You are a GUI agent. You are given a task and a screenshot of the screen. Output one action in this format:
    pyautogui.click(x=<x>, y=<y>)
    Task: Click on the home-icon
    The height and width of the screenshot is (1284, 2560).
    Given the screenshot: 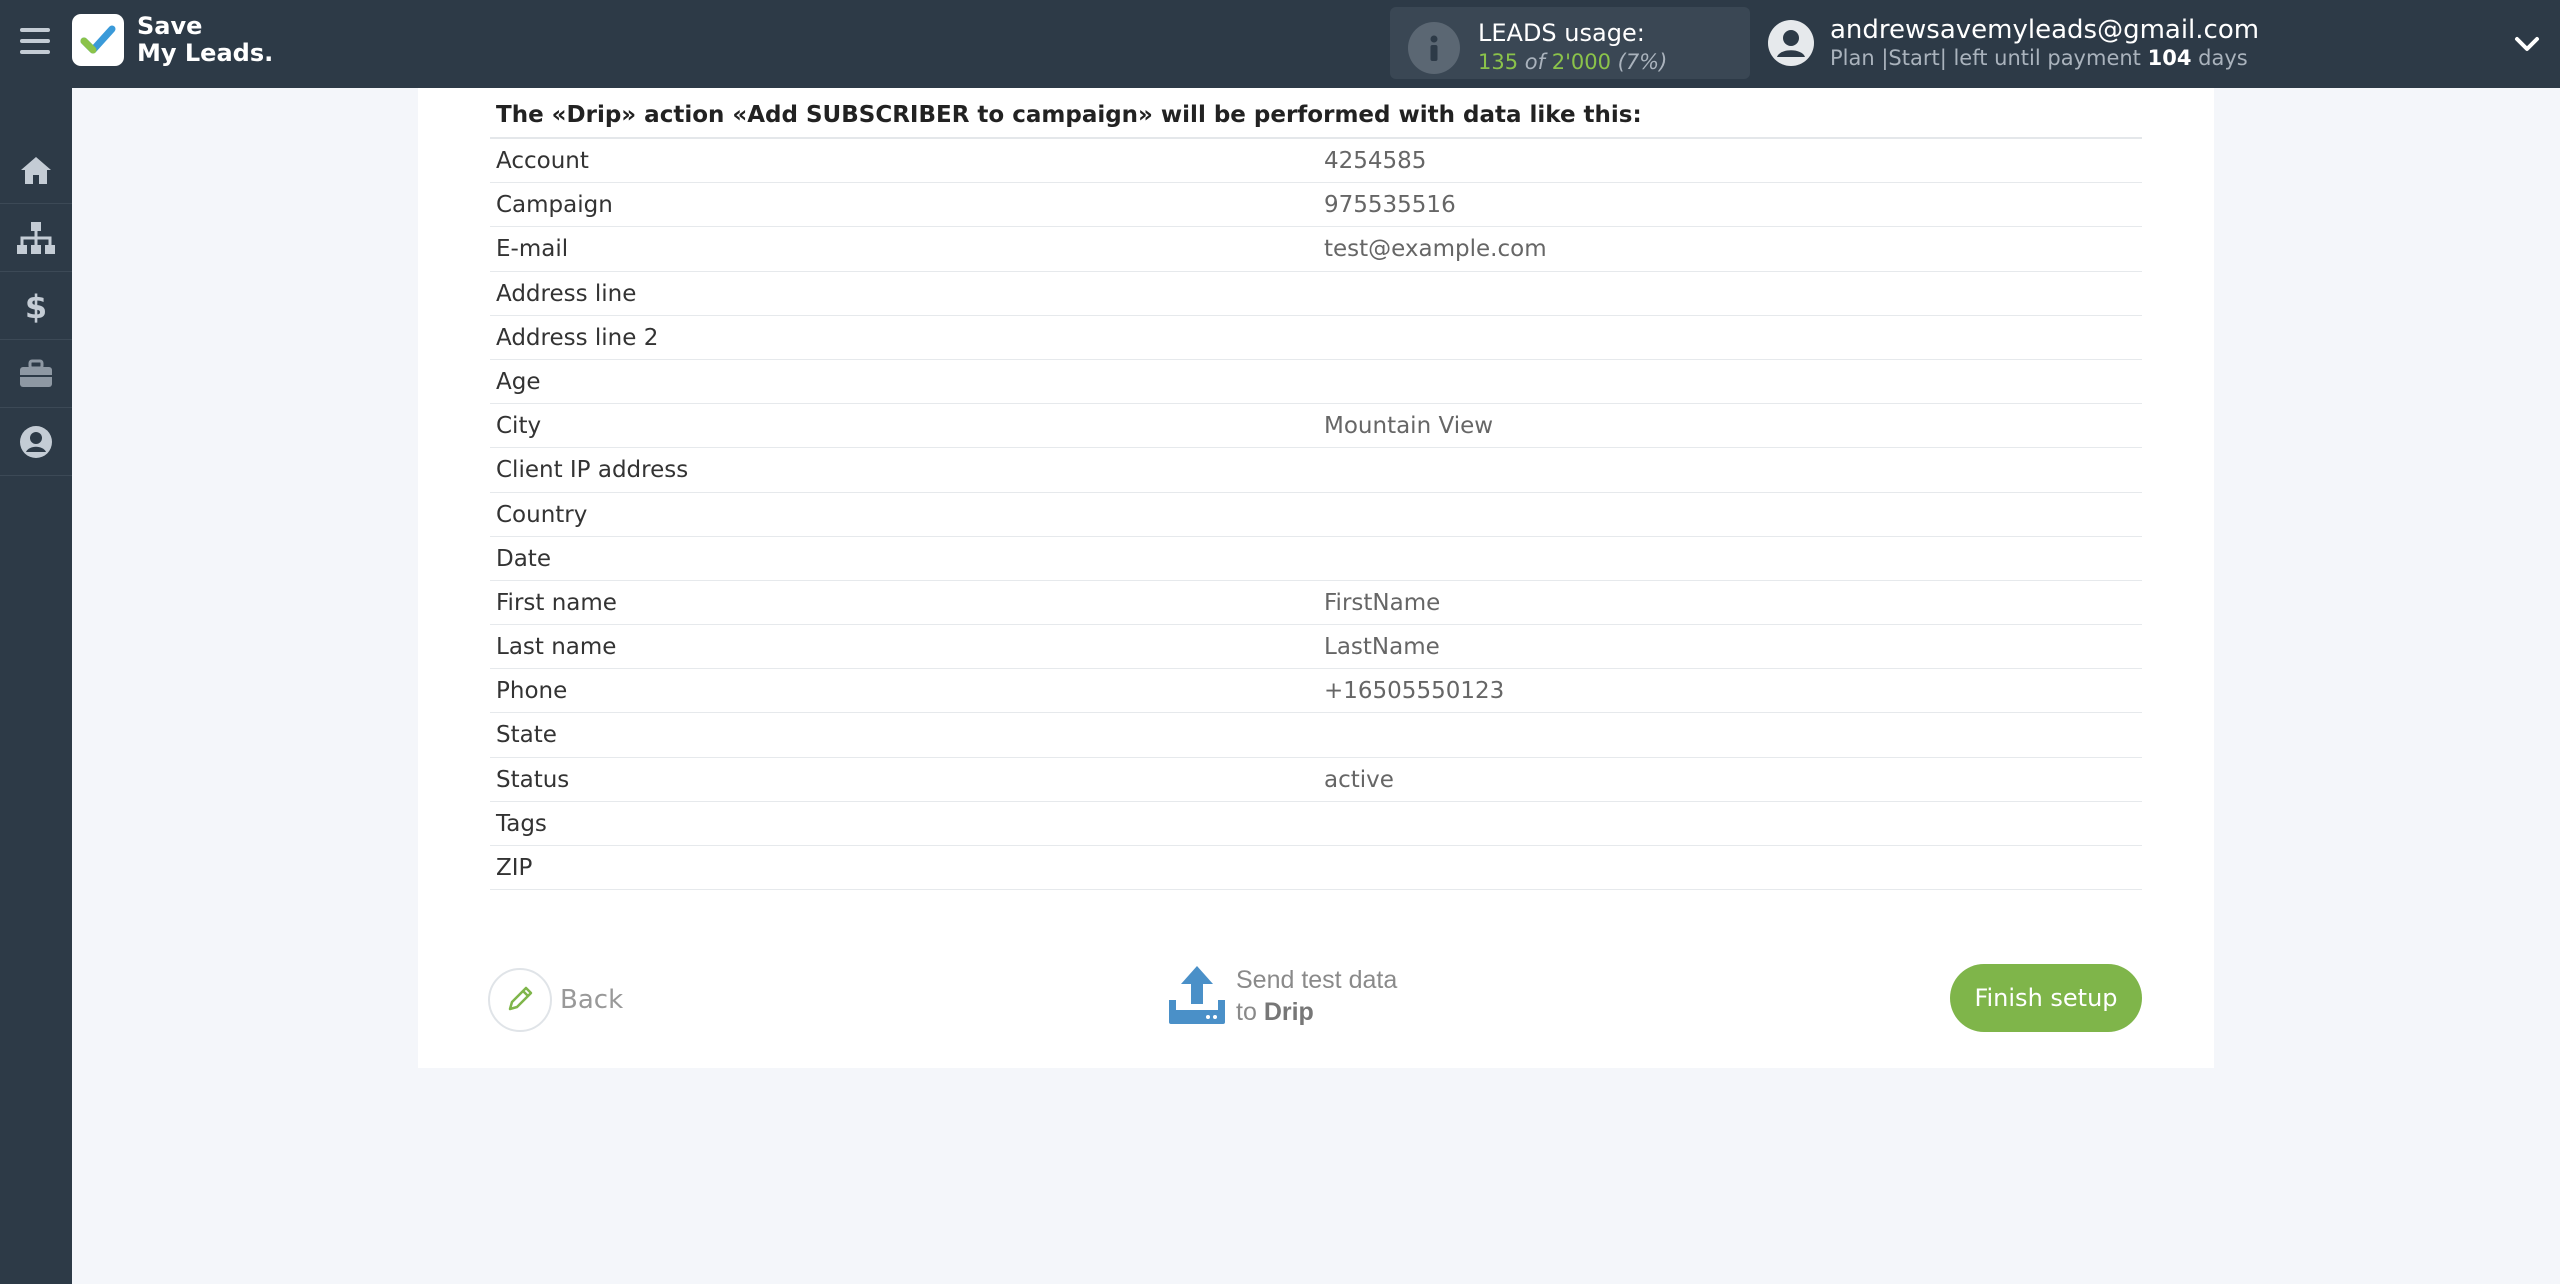 What is the action you would take?
    pyautogui.click(x=36, y=170)
    